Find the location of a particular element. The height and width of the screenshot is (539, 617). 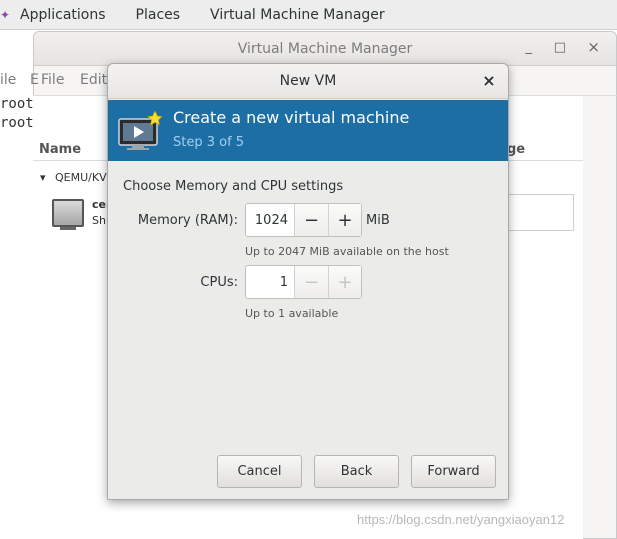

menu-file: File is located at coordinates (52, 80).